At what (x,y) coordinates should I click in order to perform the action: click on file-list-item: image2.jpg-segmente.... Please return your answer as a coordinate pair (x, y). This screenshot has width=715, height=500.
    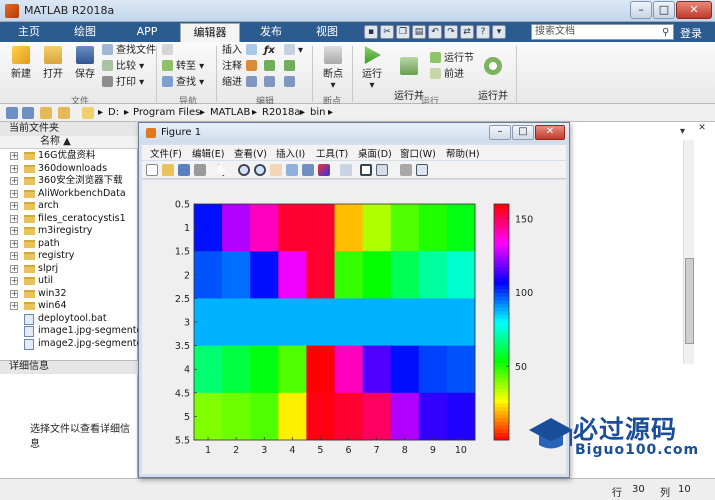
    Looking at the image, I should click on (75, 344).